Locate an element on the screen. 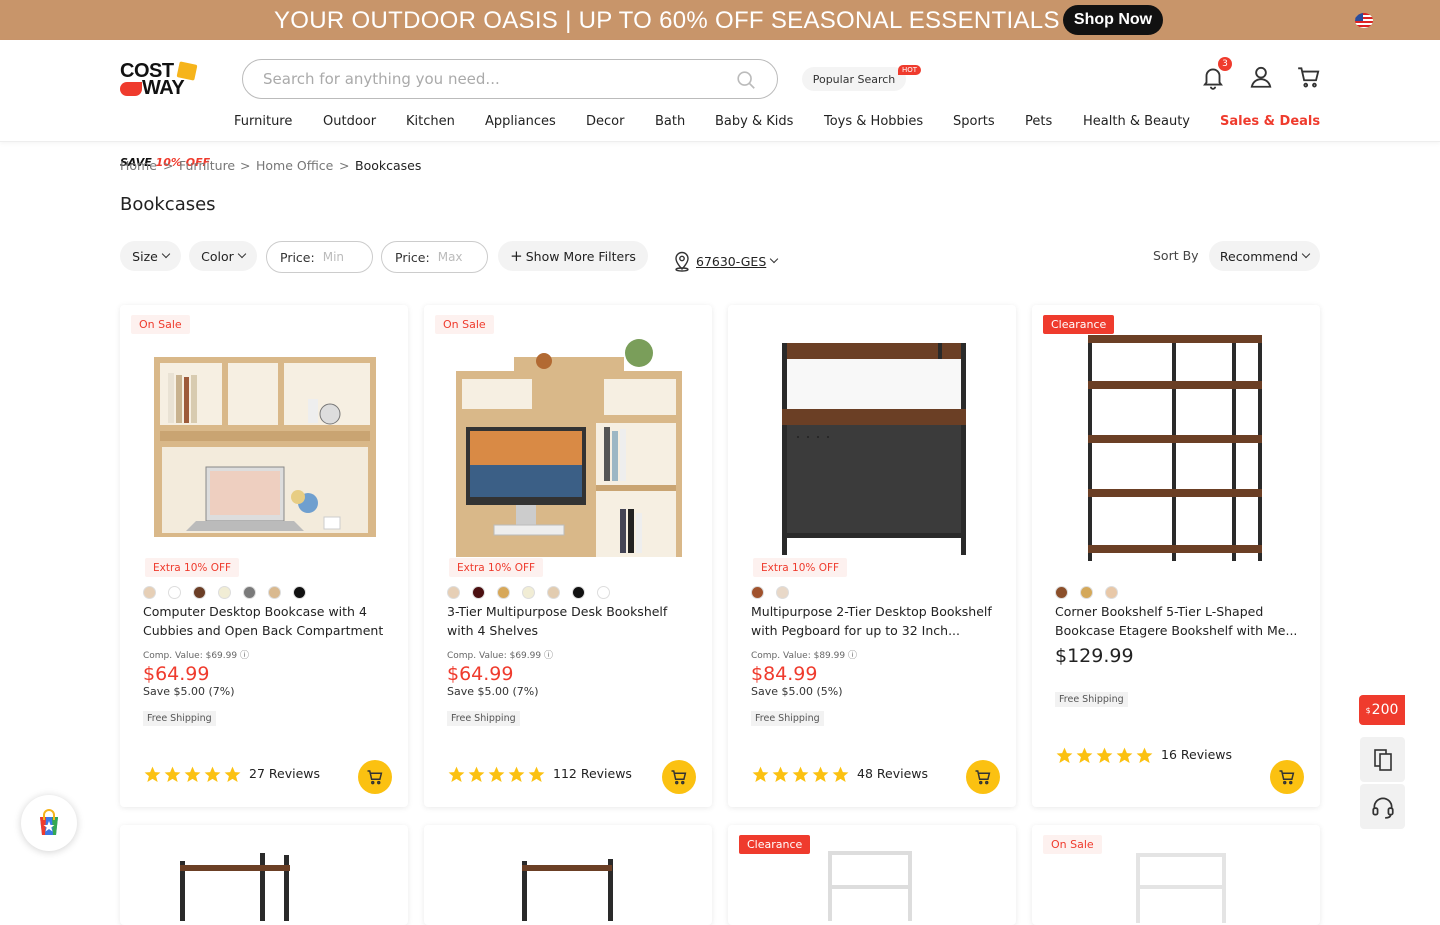 The height and width of the screenshot is (925, 1440). size-filter: Size is located at coordinates (150, 256).